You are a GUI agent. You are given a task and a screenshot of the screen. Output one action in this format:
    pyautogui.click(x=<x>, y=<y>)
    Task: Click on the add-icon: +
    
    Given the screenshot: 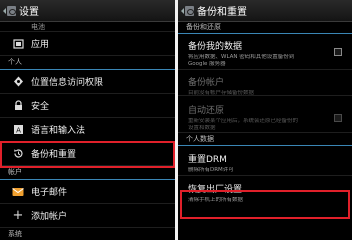 What is the action you would take?
    pyautogui.click(x=18, y=215)
    